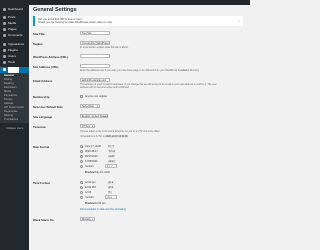 Image resolution: width=320 pixels, height=250 pixels. Describe the element at coordinates (55, 10) in the screenshot. I see `page-title: General Settings` at that location.